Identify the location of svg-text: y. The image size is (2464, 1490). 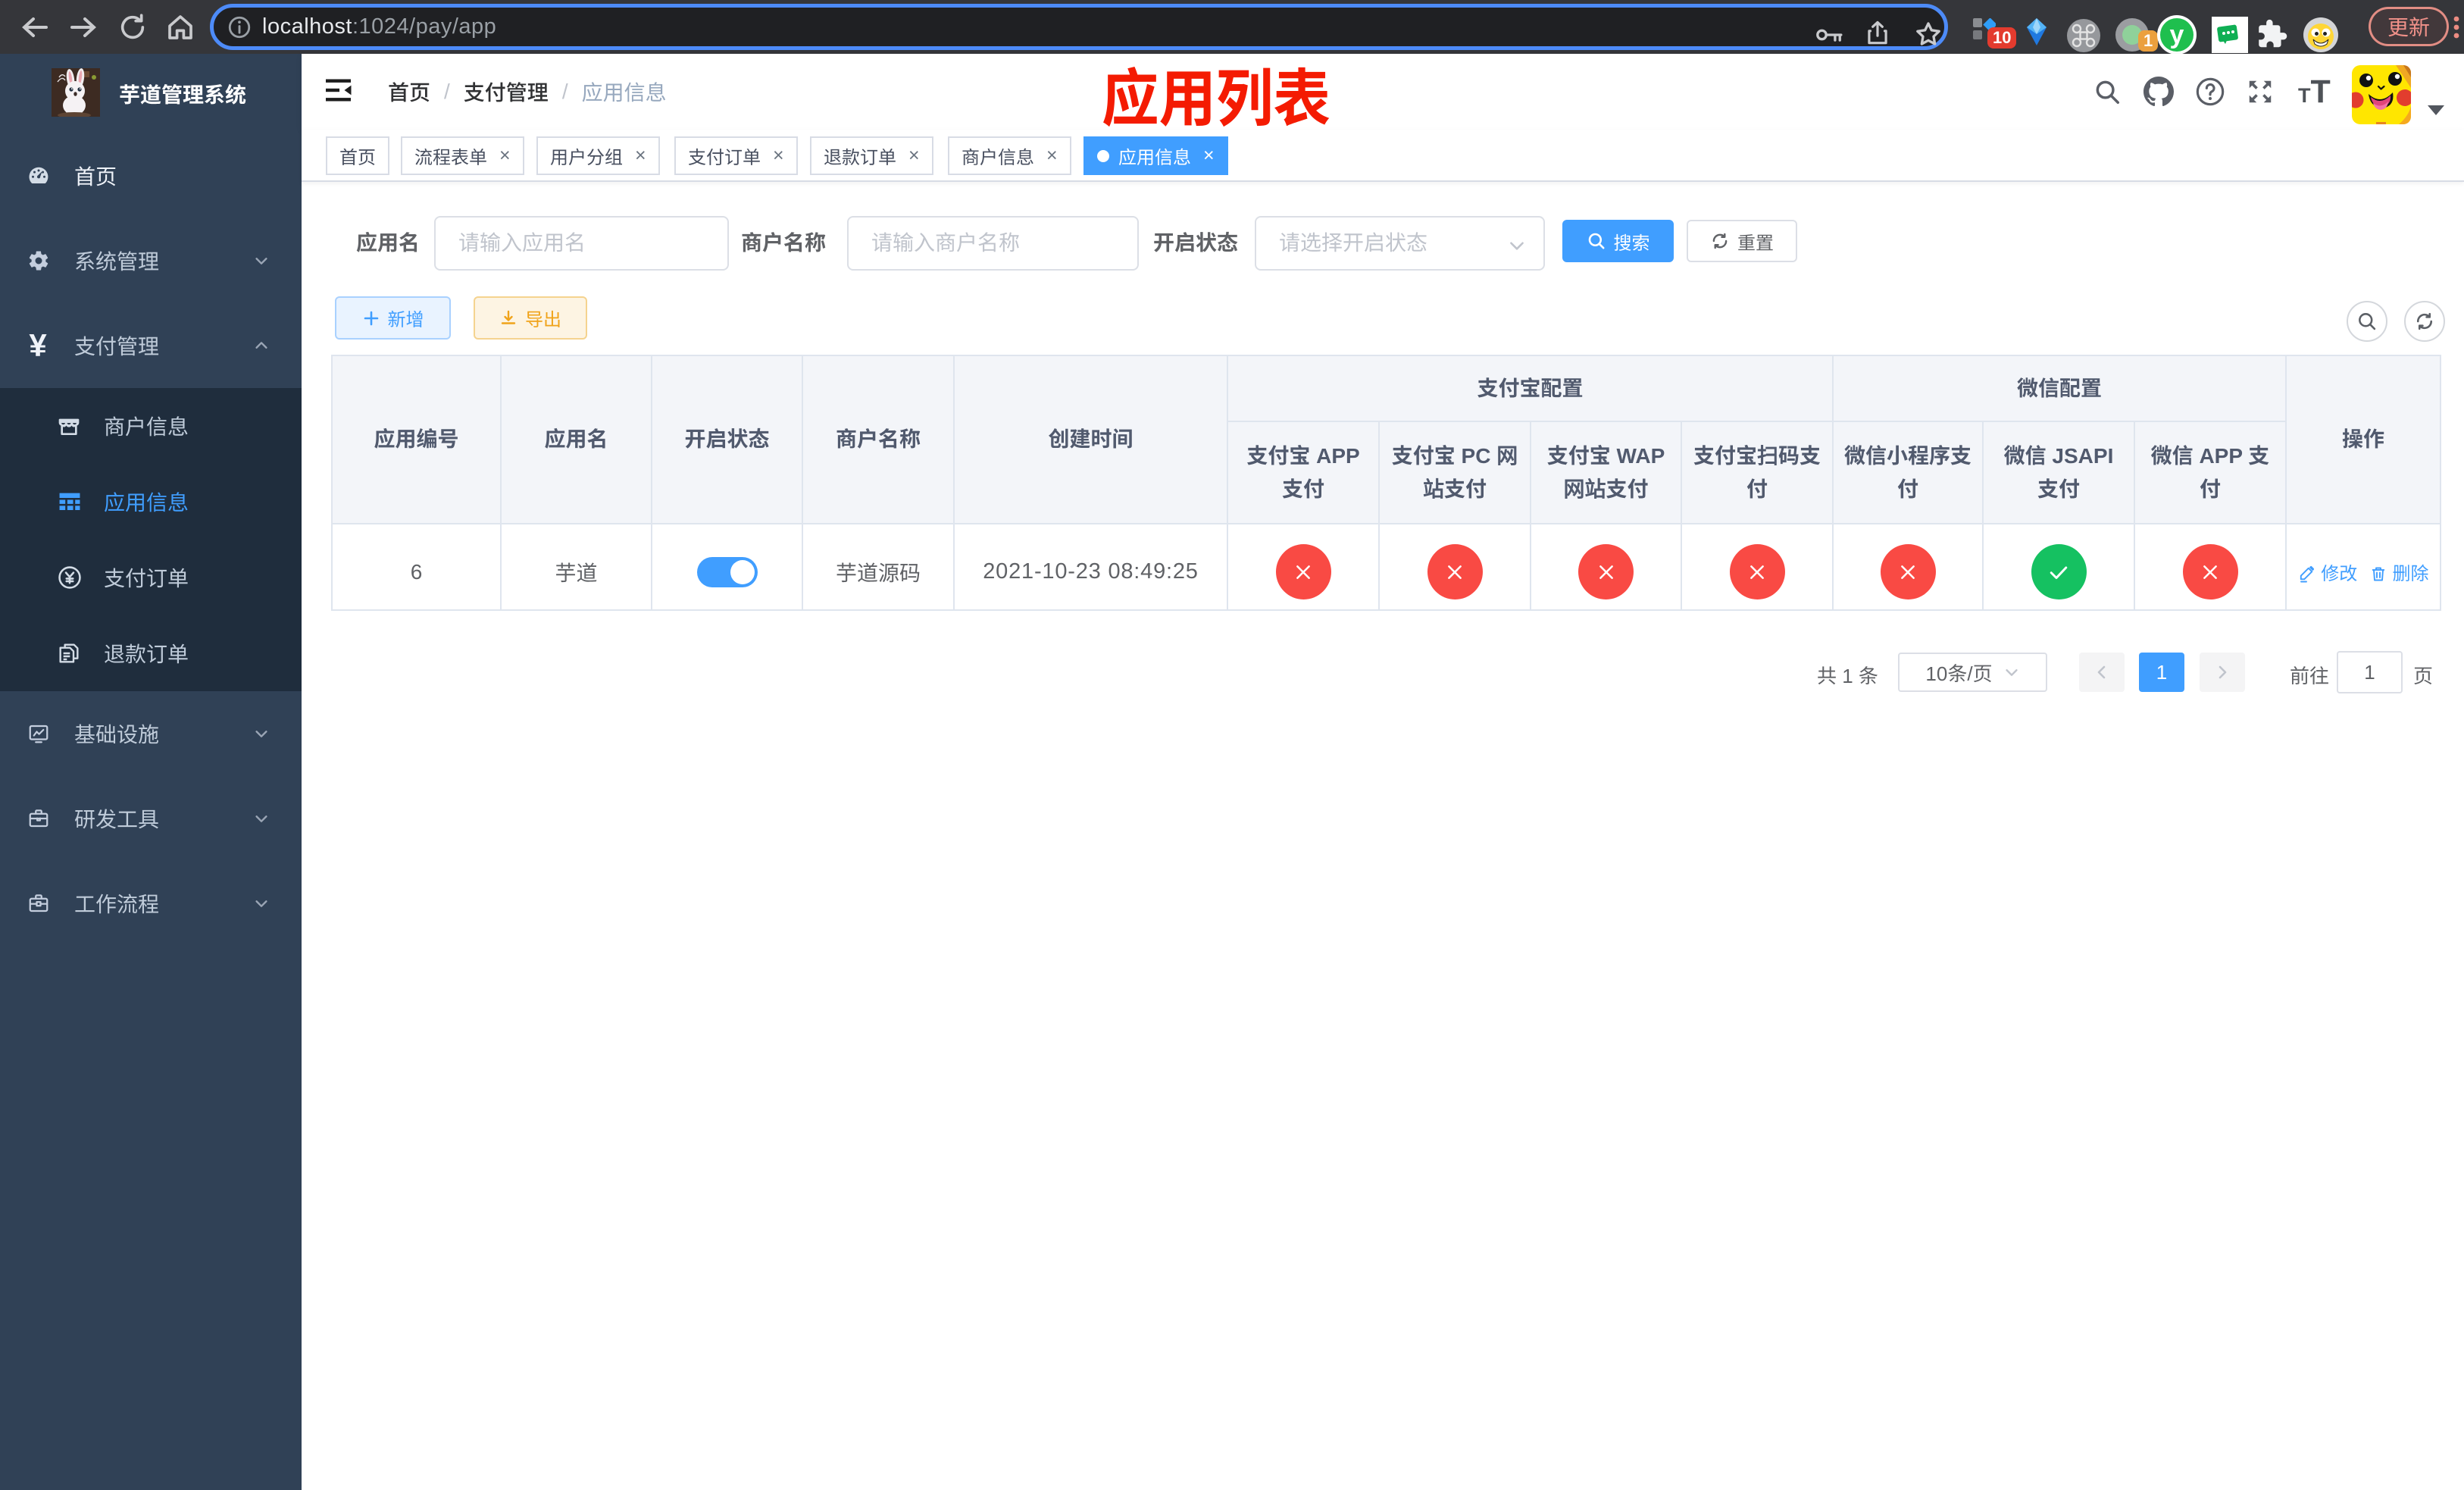
(2177, 35).